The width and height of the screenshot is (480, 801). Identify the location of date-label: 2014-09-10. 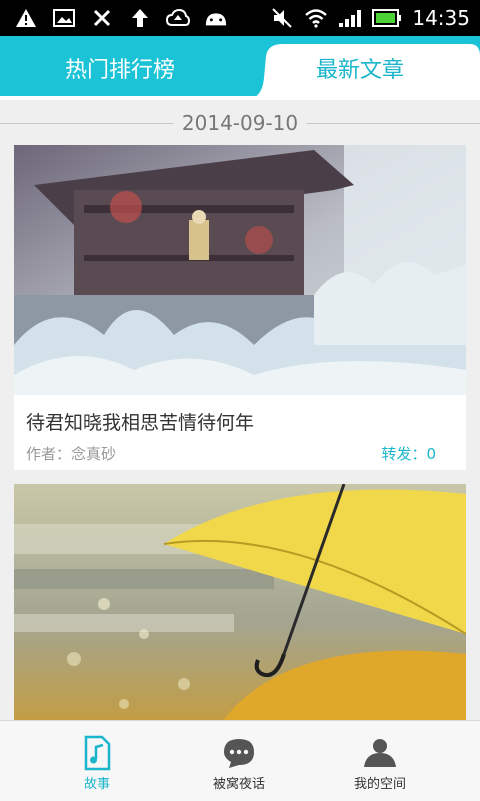
(240, 123).